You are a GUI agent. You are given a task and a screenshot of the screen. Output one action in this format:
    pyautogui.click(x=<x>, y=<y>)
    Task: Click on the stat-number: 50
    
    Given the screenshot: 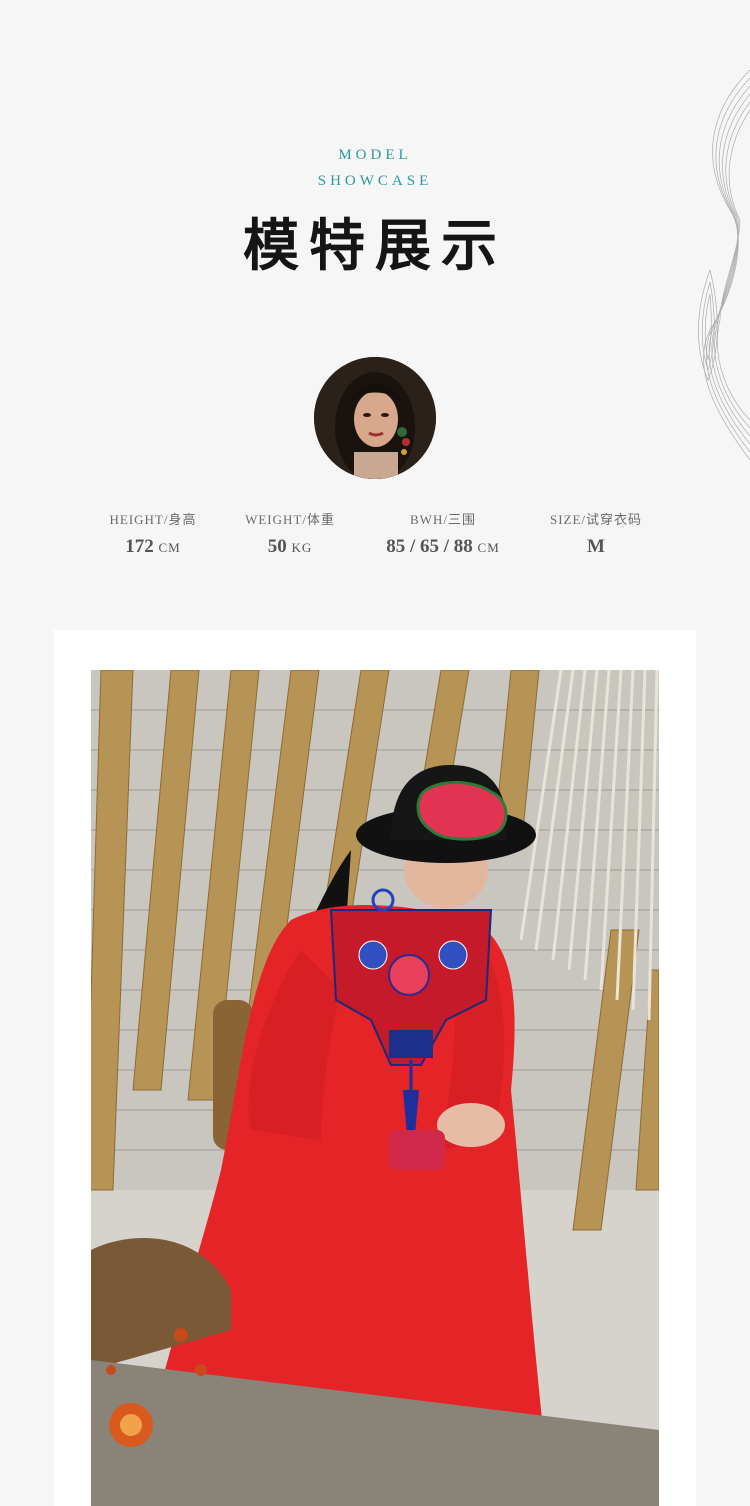 What is the action you would take?
    pyautogui.click(x=277, y=546)
    